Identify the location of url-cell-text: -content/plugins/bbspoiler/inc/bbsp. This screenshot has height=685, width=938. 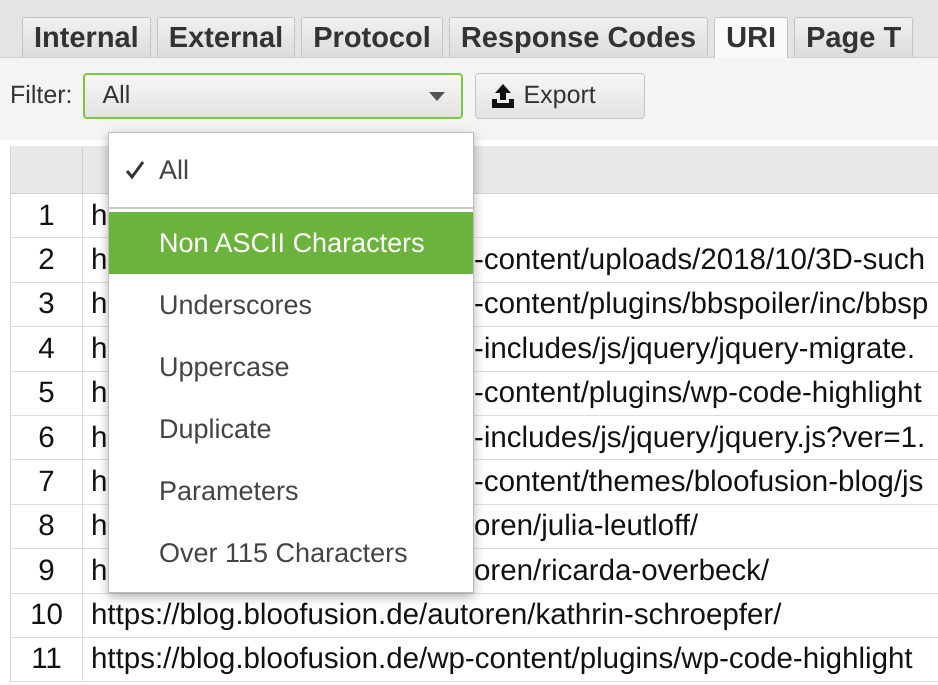
(701, 304).